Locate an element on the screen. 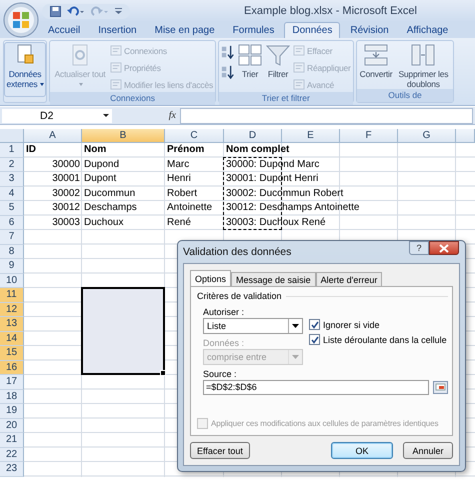  ribbon-button: Trier is located at coordinates (250, 61).